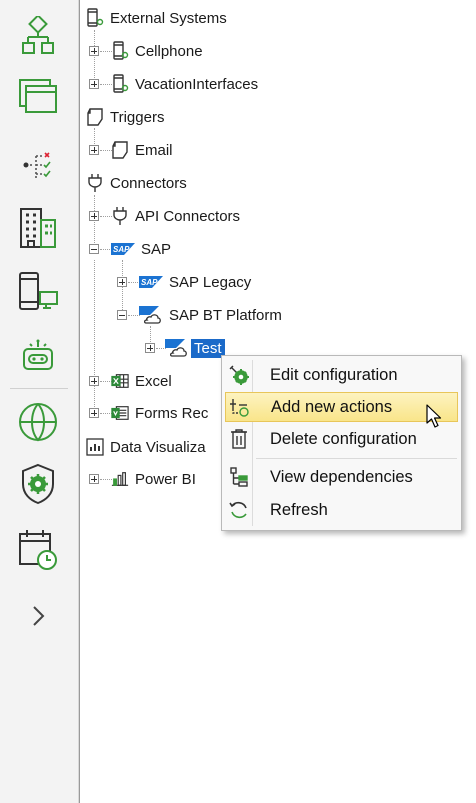 The height and width of the screenshot is (803, 476). What do you see at coordinates (120, 479) in the screenshot?
I see `powerbi-icon` at bounding box center [120, 479].